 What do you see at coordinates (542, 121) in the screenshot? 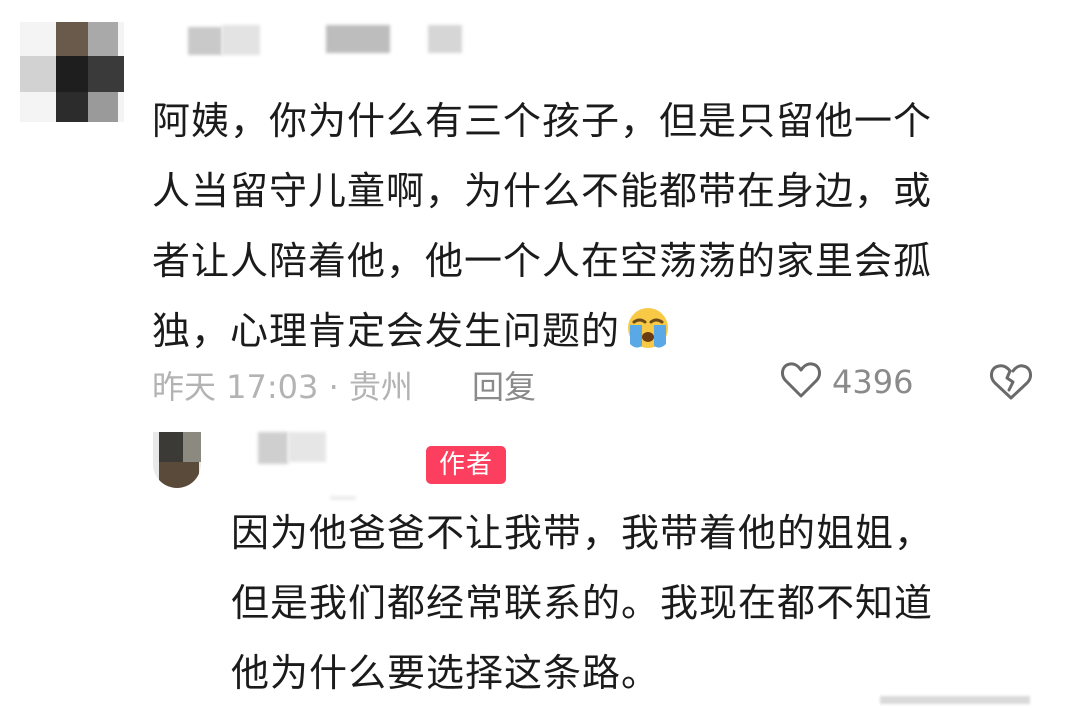
I see `comment-line: 阿姨，你为什么有三个孩子，但是只留他一个` at bounding box center [542, 121].